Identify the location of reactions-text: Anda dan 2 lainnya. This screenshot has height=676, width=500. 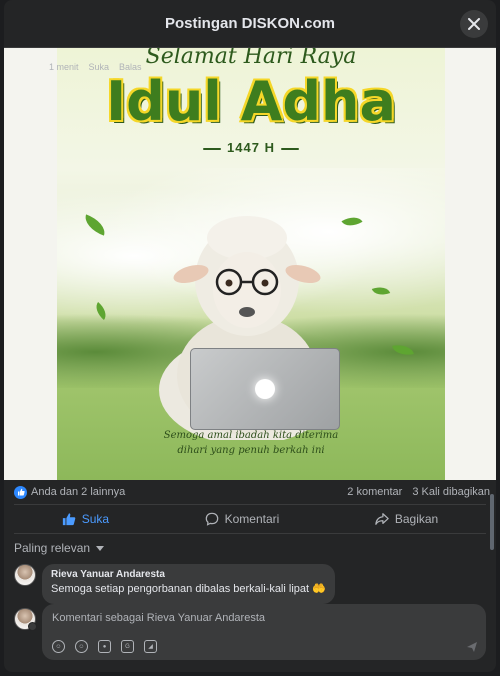
(78, 492).